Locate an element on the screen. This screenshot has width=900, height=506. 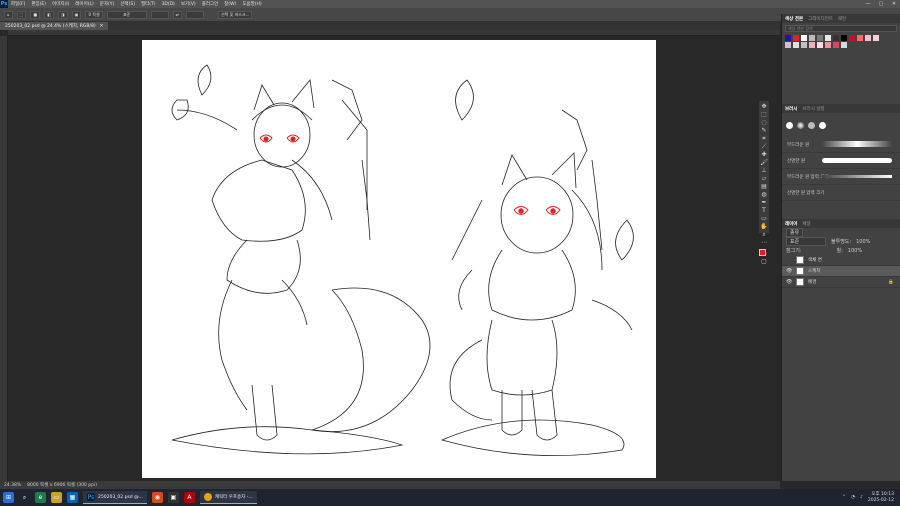
menu-type: 문자(Y) is located at coordinates (107, 4).